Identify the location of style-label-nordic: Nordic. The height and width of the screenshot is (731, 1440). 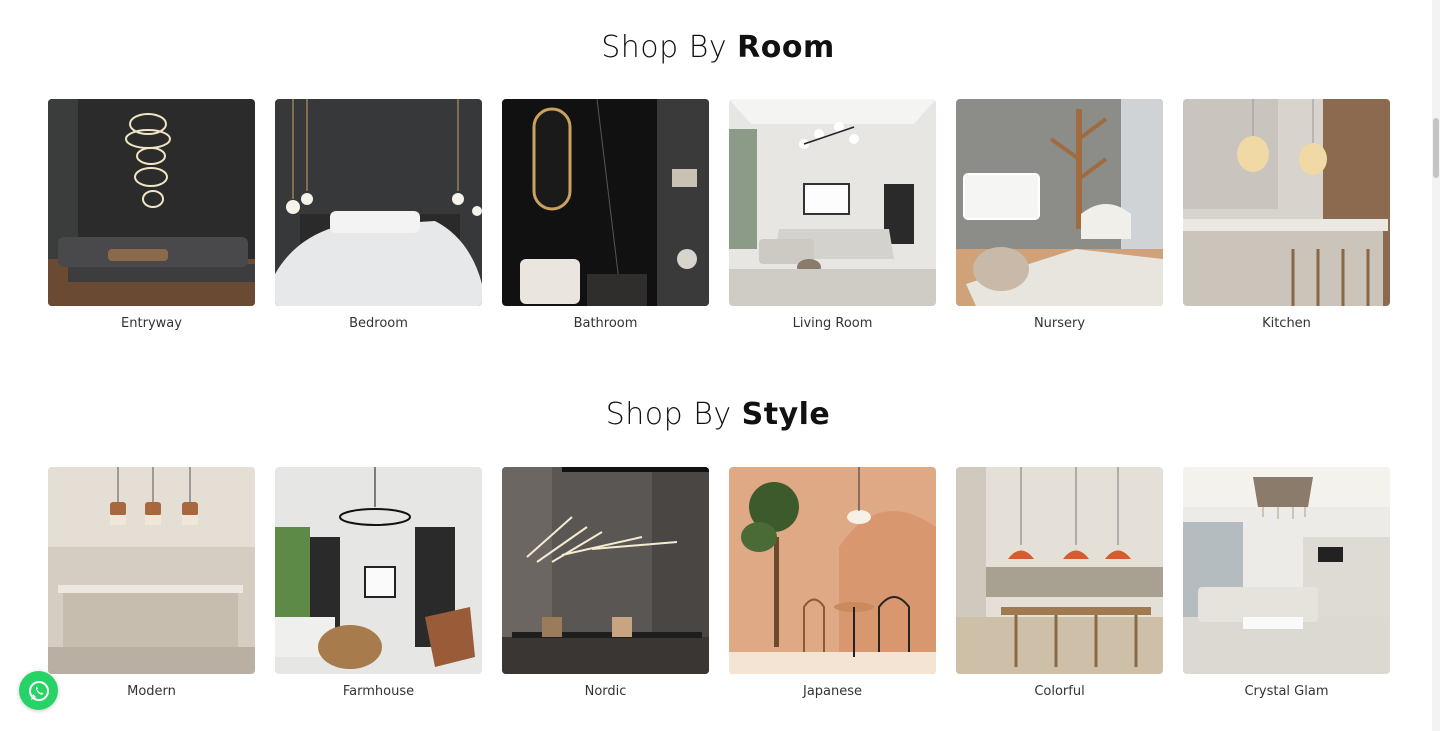
(605, 691).